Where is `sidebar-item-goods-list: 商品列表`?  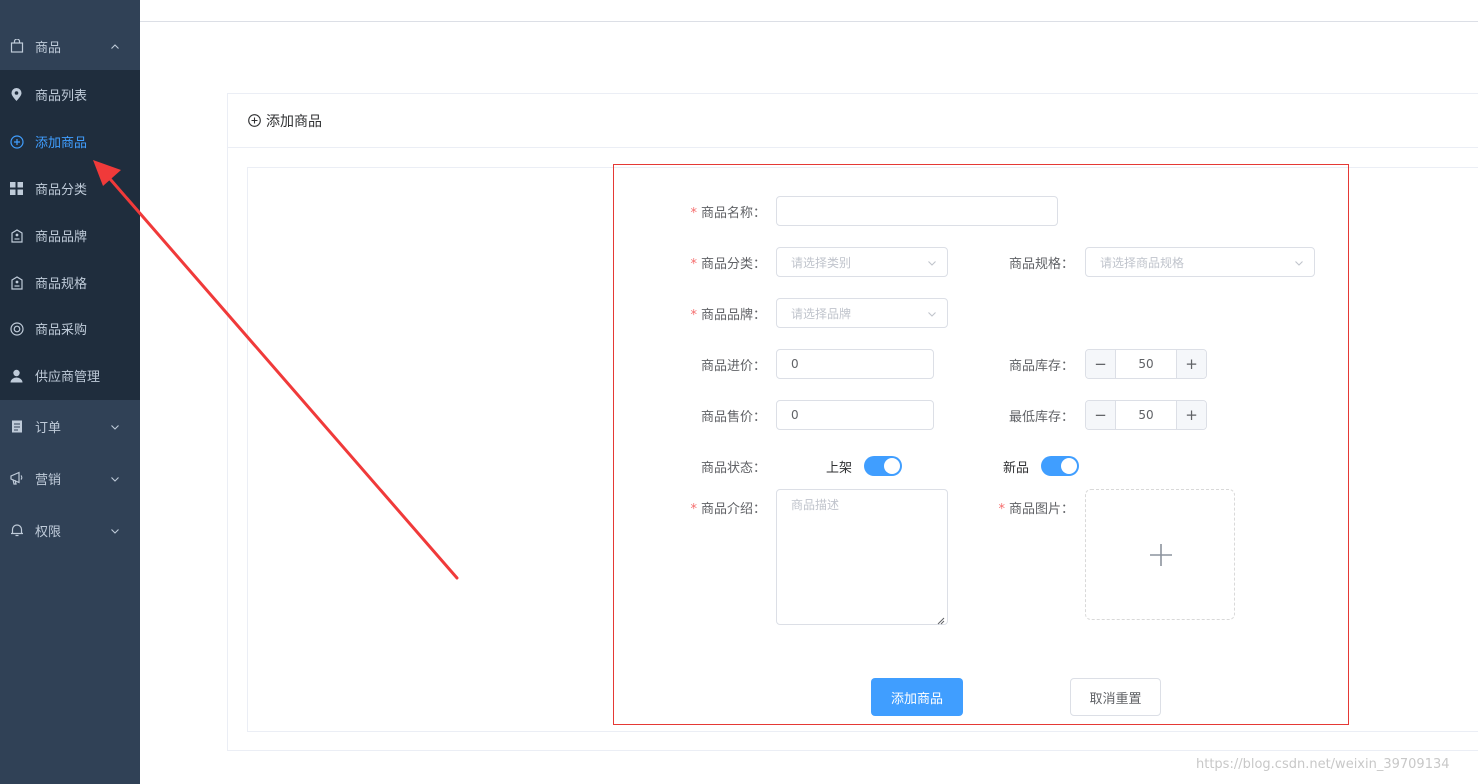
sidebar-item-goods-list: 商品列表 is located at coordinates (70, 94).